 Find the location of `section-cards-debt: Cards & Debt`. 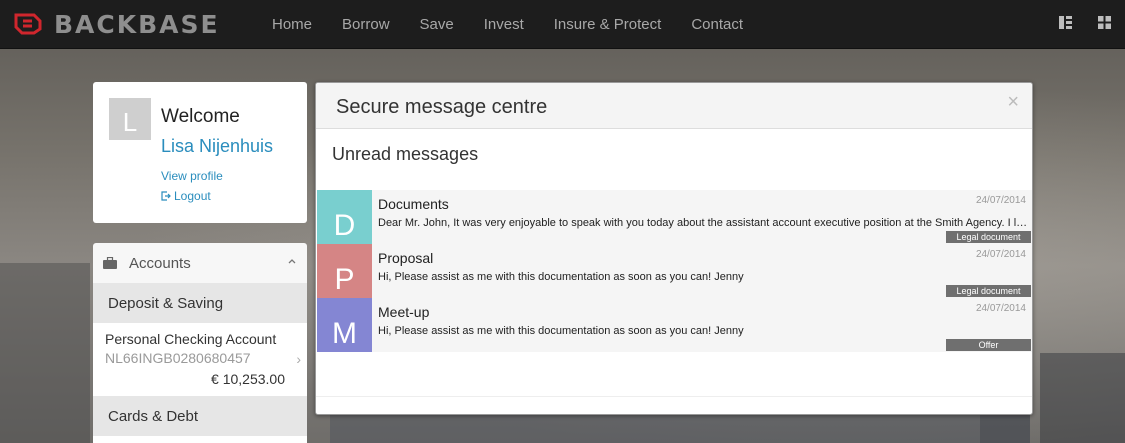

section-cards-debt: Cards & Debt is located at coordinates (200, 416).